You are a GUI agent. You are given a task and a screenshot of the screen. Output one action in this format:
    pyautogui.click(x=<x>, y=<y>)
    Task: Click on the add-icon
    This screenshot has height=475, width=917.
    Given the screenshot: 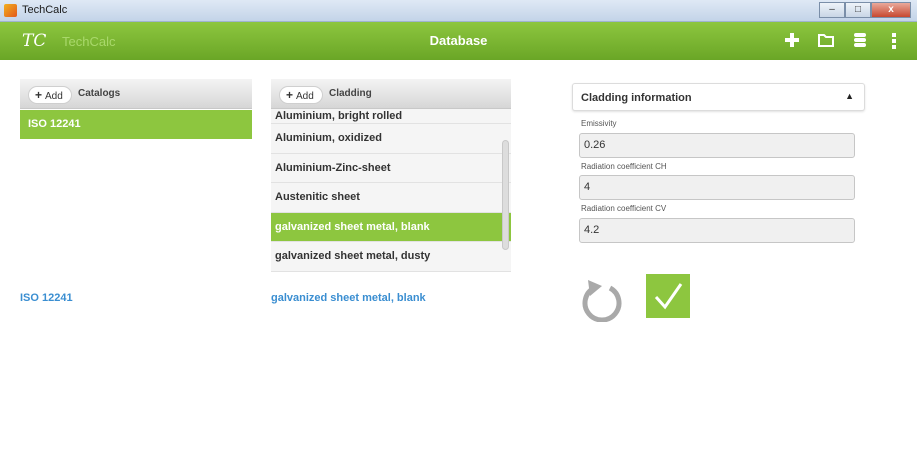 What is the action you would take?
    pyautogui.click(x=792, y=40)
    